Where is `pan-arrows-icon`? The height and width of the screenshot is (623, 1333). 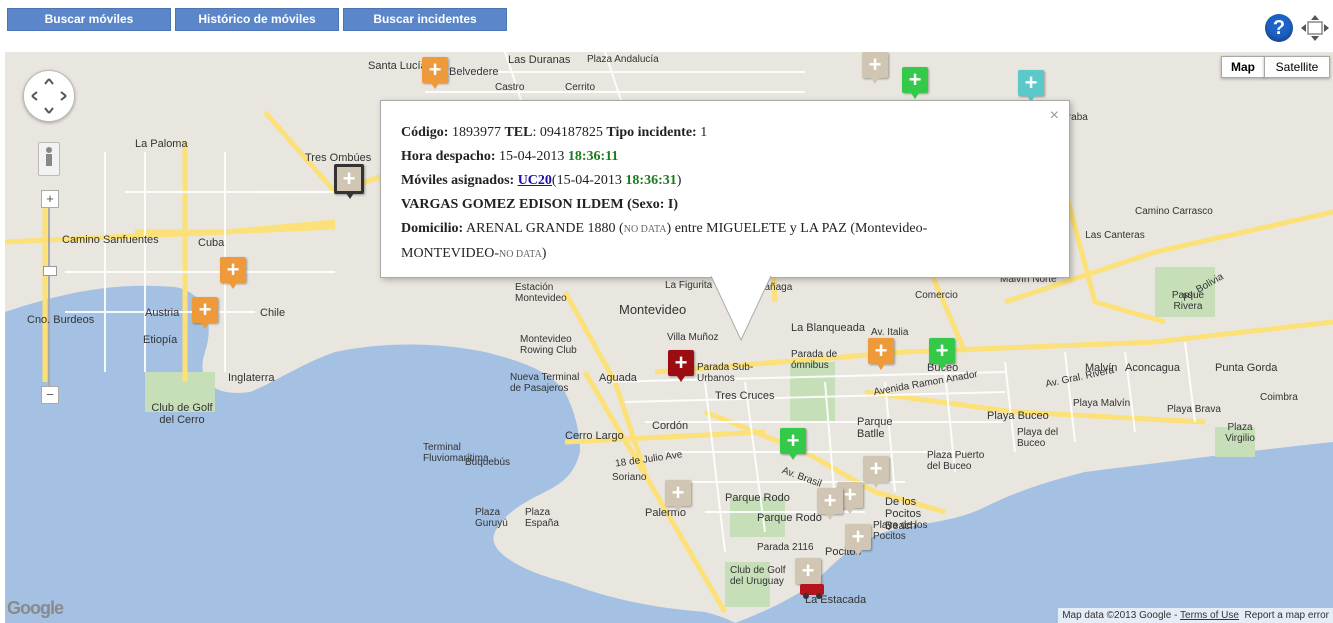
pan-arrows-icon is located at coordinates (49, 96).